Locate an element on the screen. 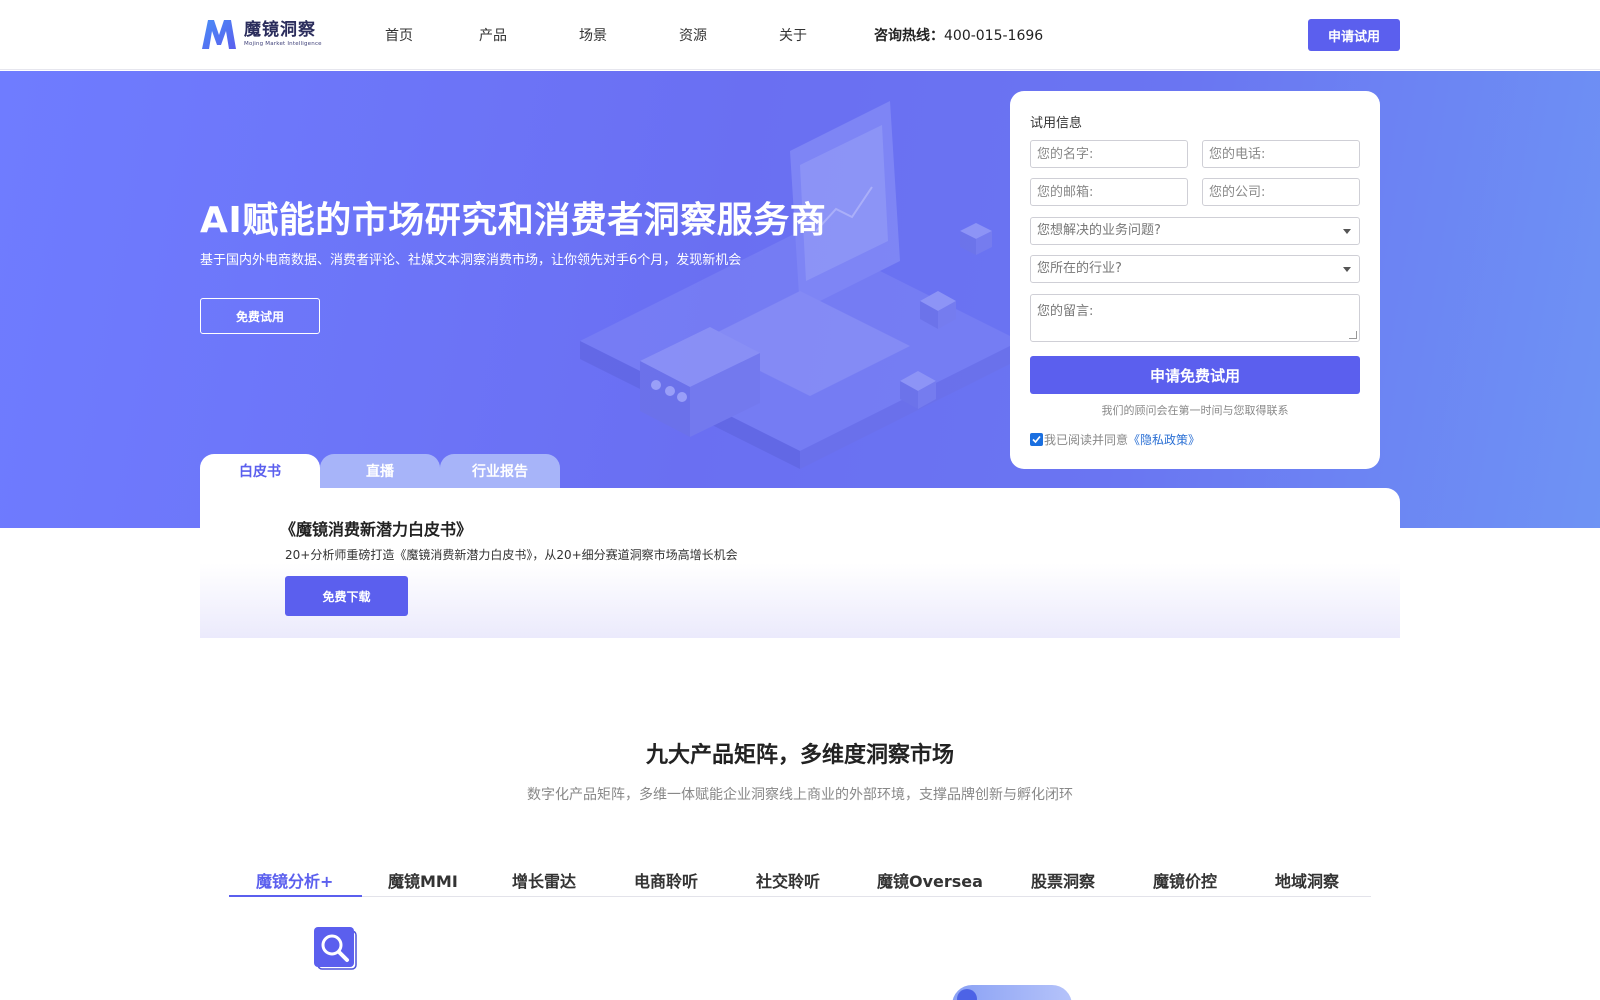  business-problem-select: 您想解决的业务问题? is located at coordinates (1195, 231).